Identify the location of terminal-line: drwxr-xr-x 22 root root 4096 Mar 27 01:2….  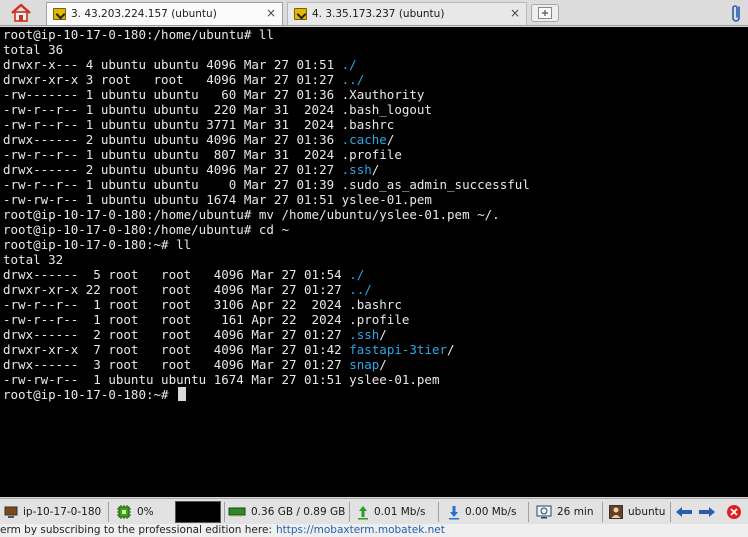
(266, 289).